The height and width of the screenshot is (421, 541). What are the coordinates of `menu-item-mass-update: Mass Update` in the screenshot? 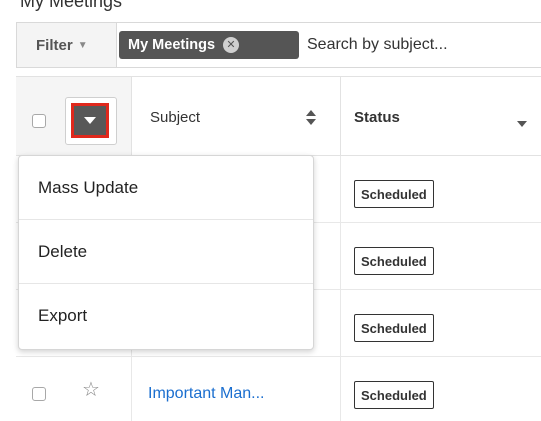 It's located at (166, 188).